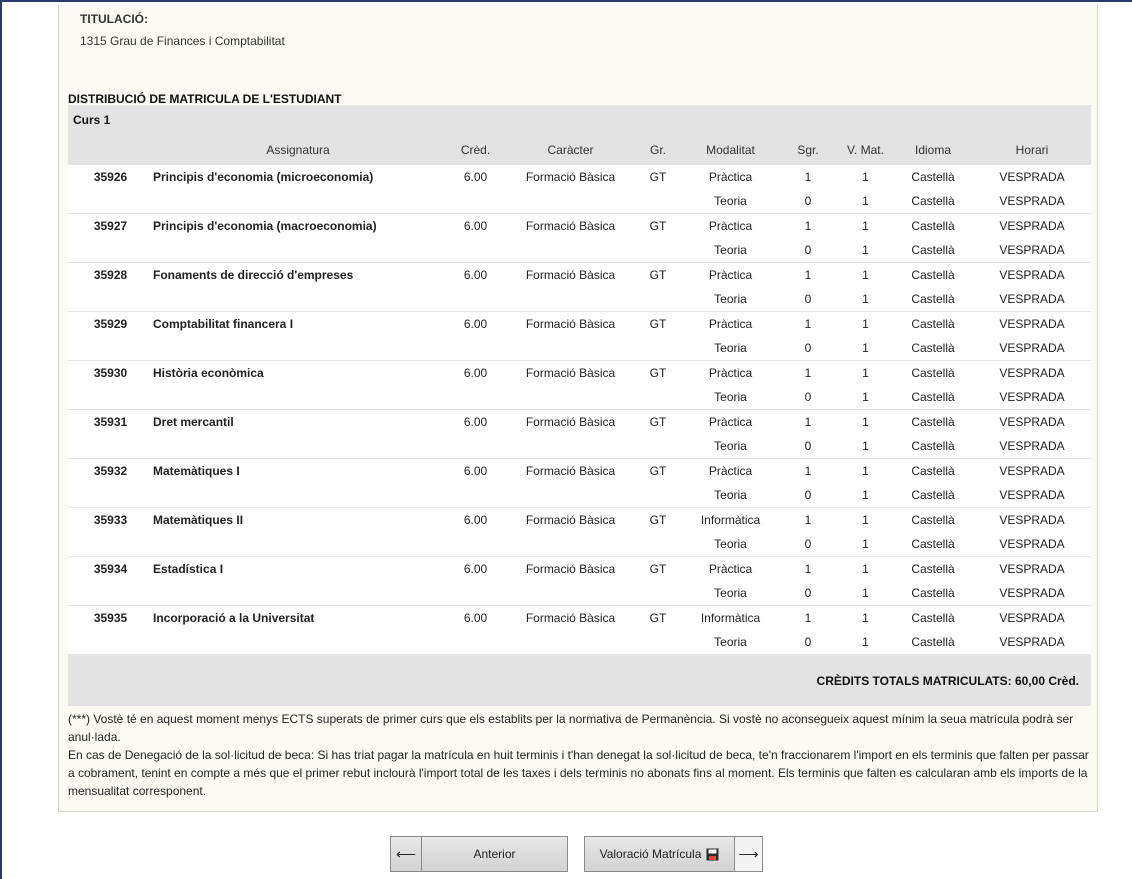 The height and width of the screenshot is (879, 1132). Describe the element at coordinates (566, 1) in the screenshot. I see `window-top-border` at that location.